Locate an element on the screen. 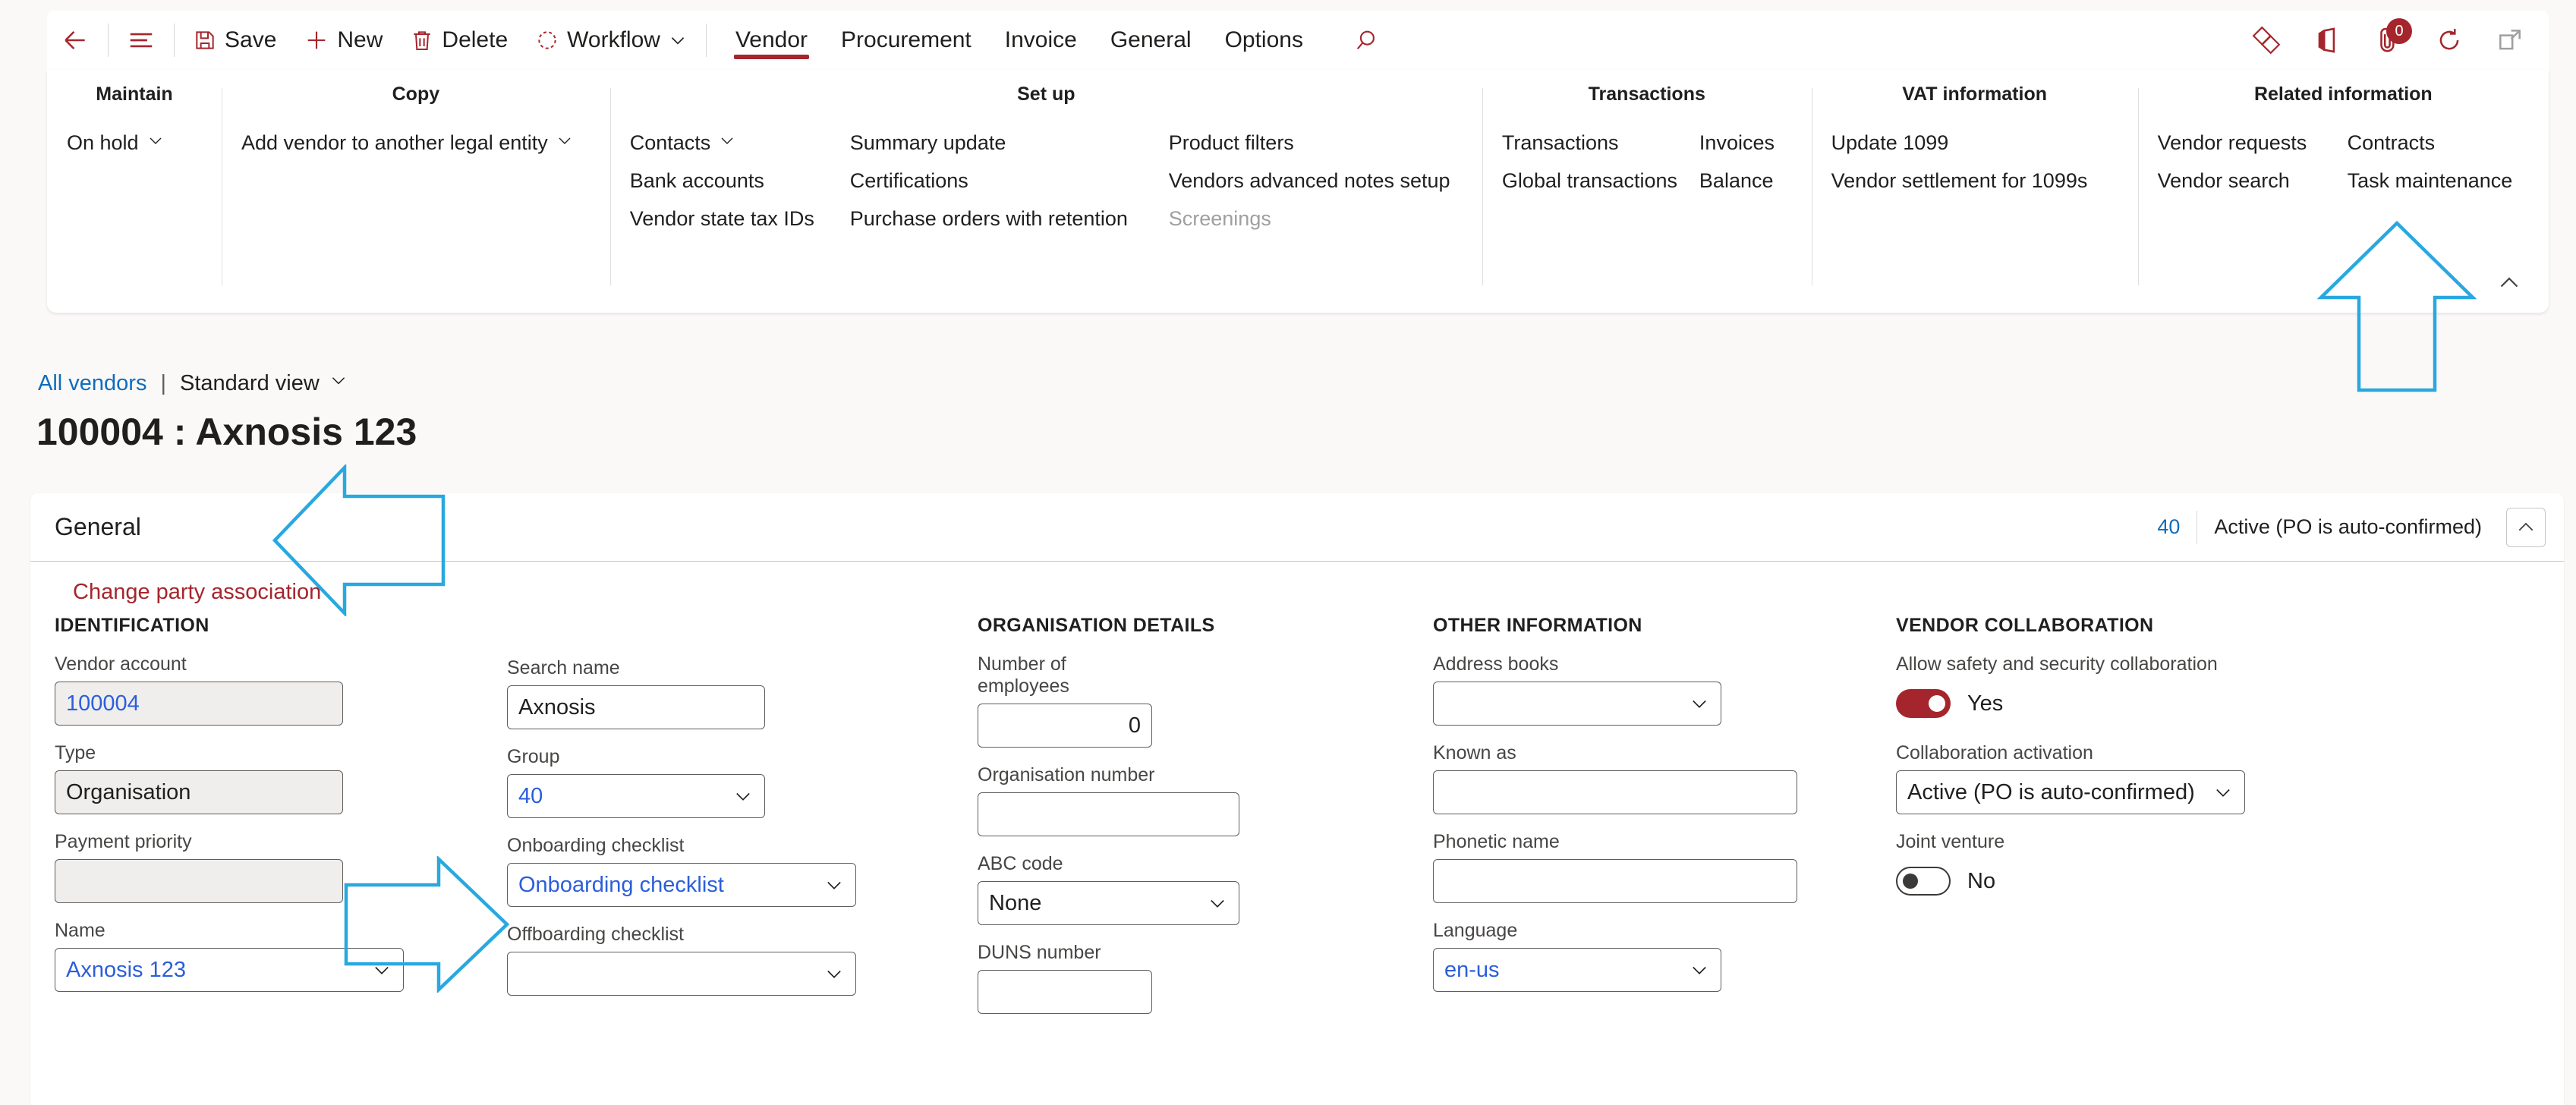  diamond-app-icon is located at coordinates (2266, 40).